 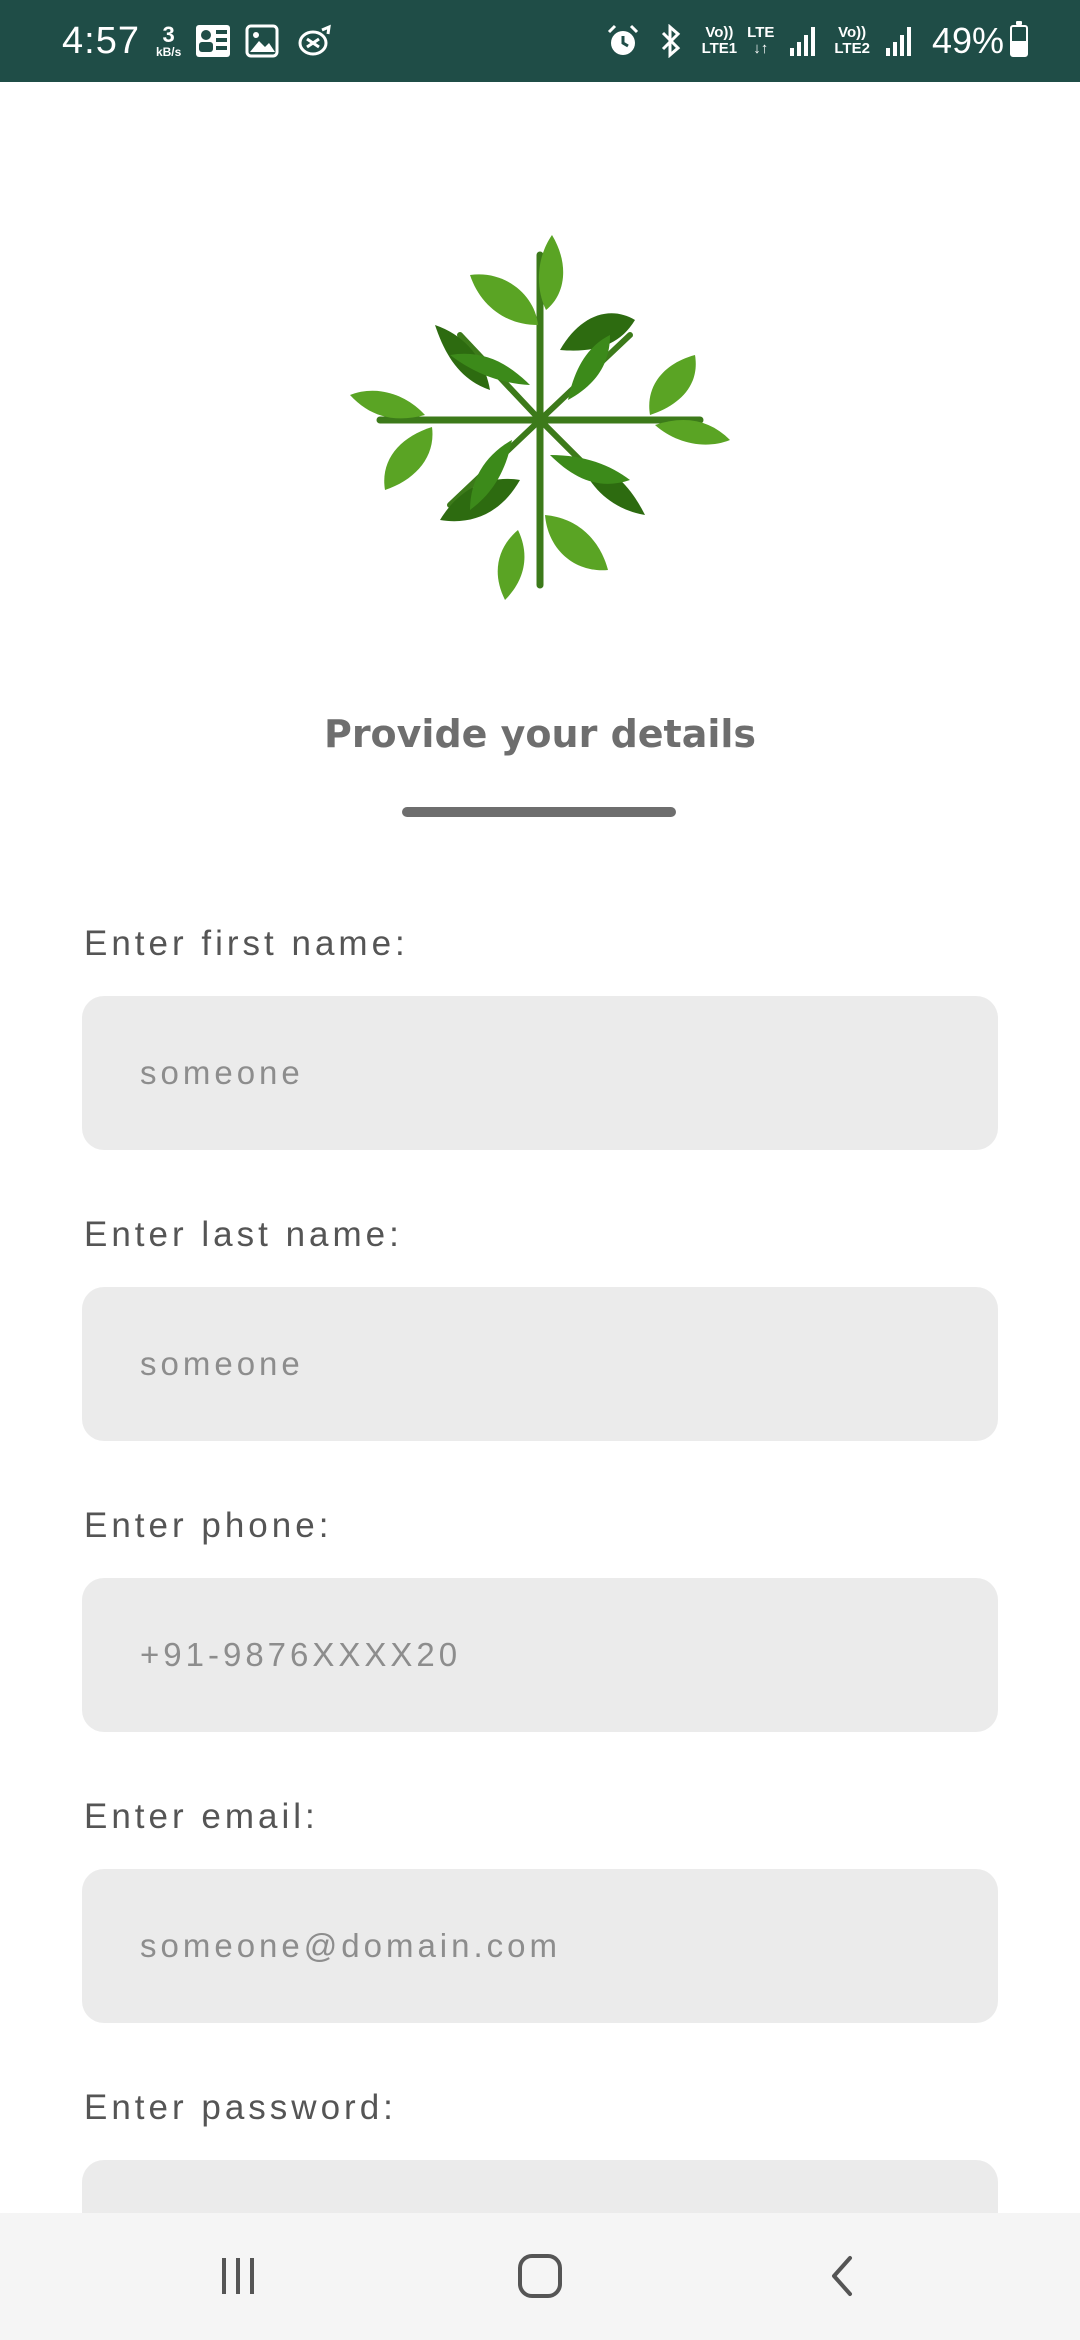 I want to click on news-icon, so click(x=213, y=41).